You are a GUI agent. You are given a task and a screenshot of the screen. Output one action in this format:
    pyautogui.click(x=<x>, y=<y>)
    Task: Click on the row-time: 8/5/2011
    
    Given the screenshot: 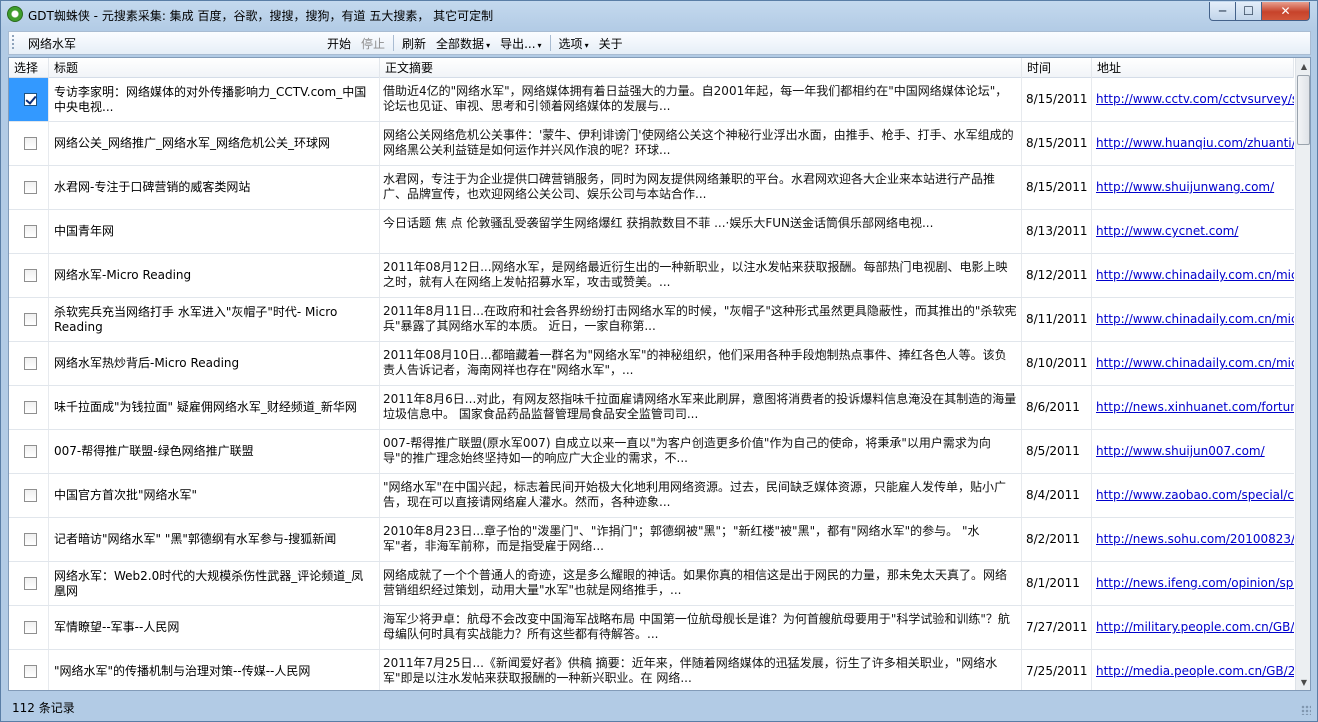 What is the action you would take?
    pyautogui.click(x=1053, y=451)
    